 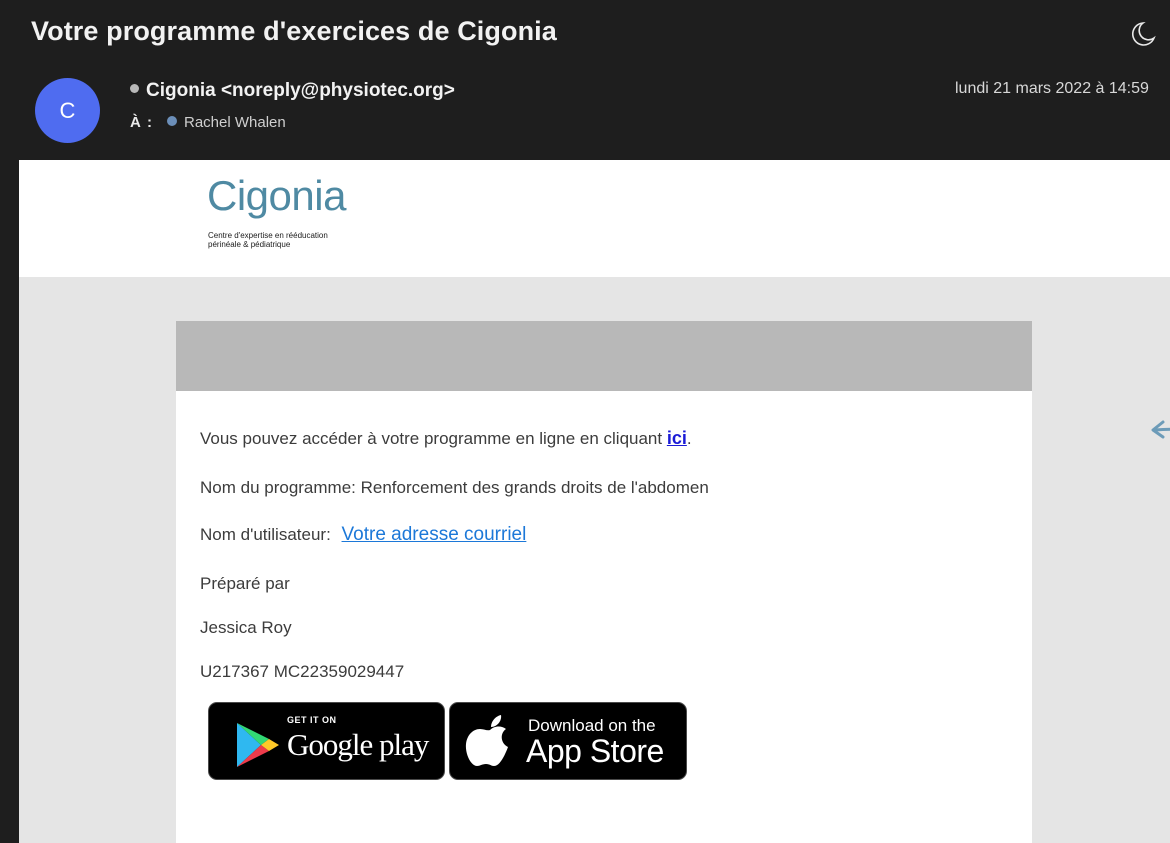 What do you see at coordinates (358, 744) in the screenshot?
I see `google-play-label: Google play` at bounding box center [358, 744].